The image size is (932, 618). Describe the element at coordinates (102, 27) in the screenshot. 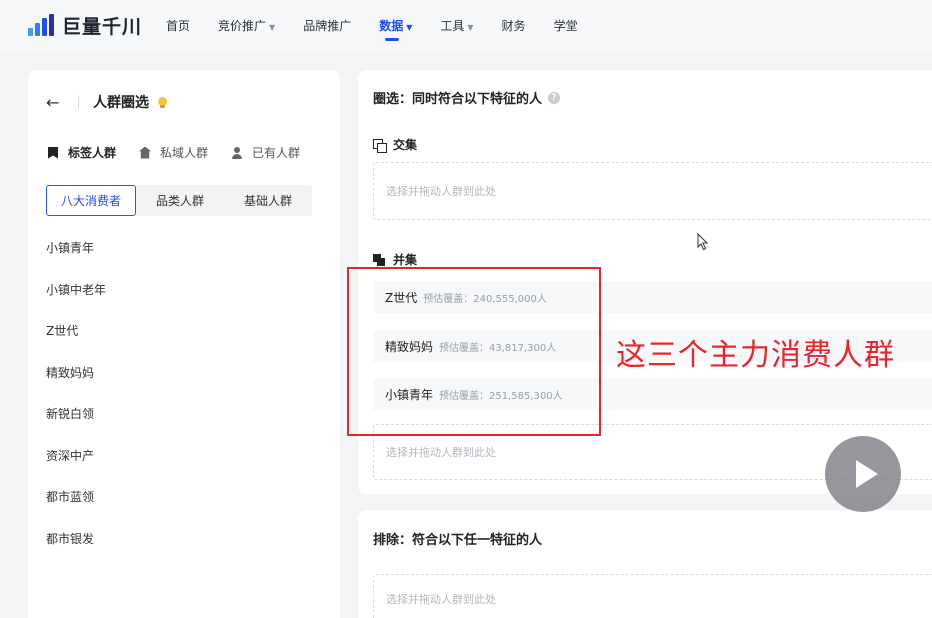

I see `logo-text: 巨量千川` at that location.